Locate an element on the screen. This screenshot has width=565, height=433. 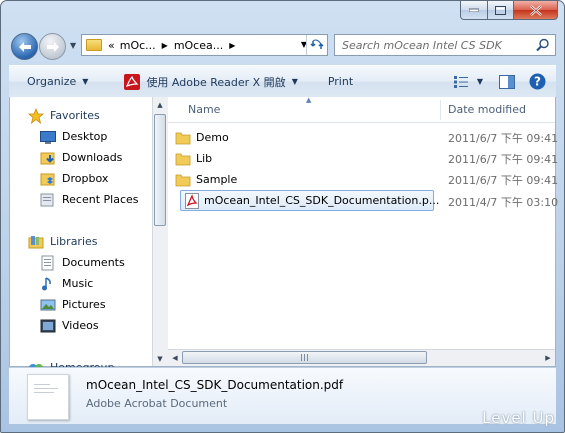
sort-ascending-icon: ▲ is located at coordinates (309, 100).